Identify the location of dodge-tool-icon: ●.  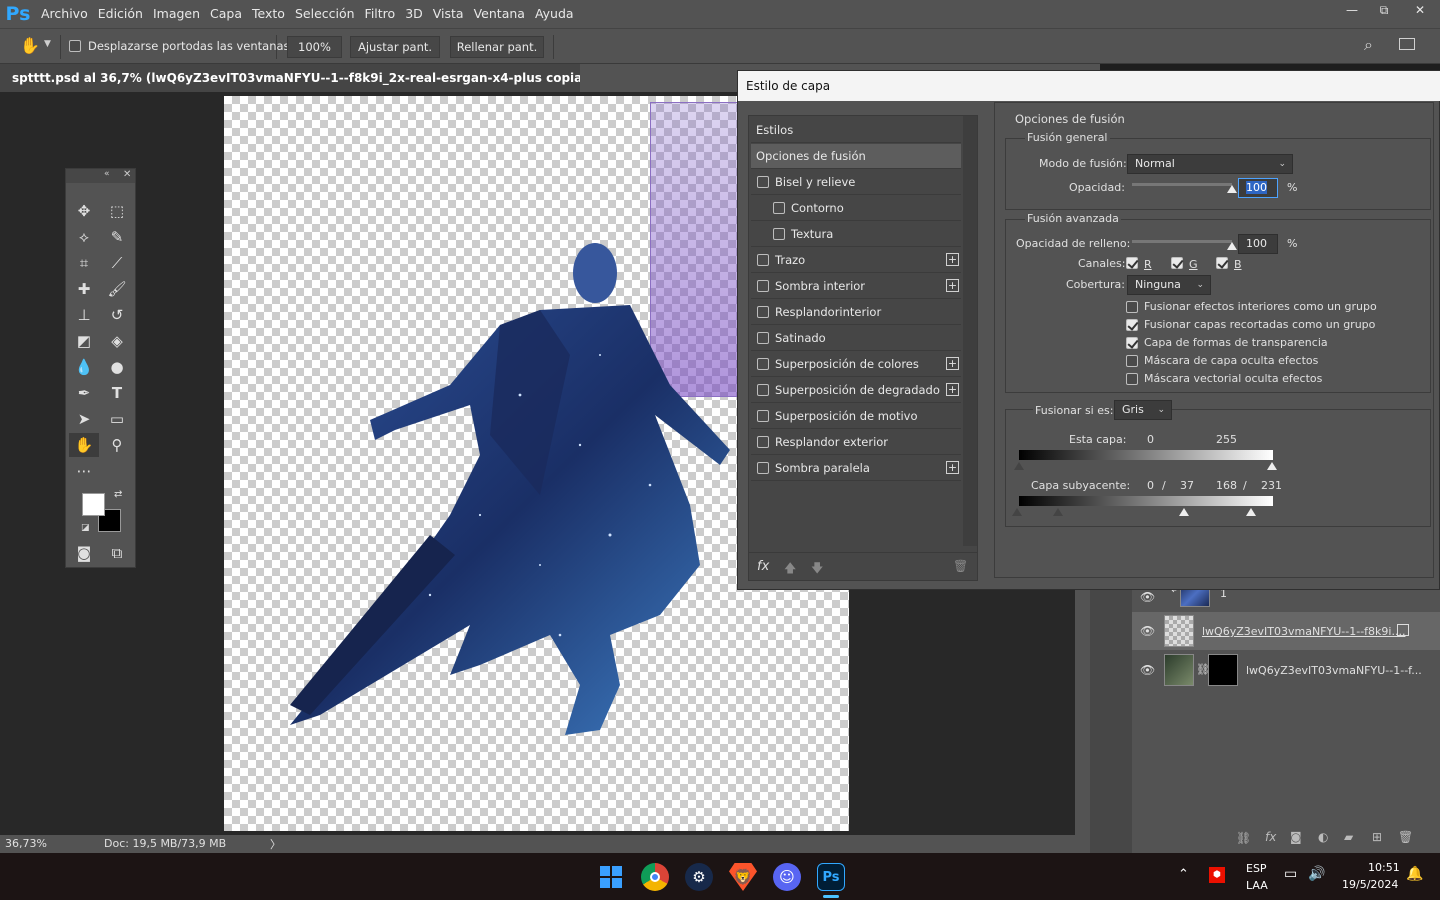
(117, 367).